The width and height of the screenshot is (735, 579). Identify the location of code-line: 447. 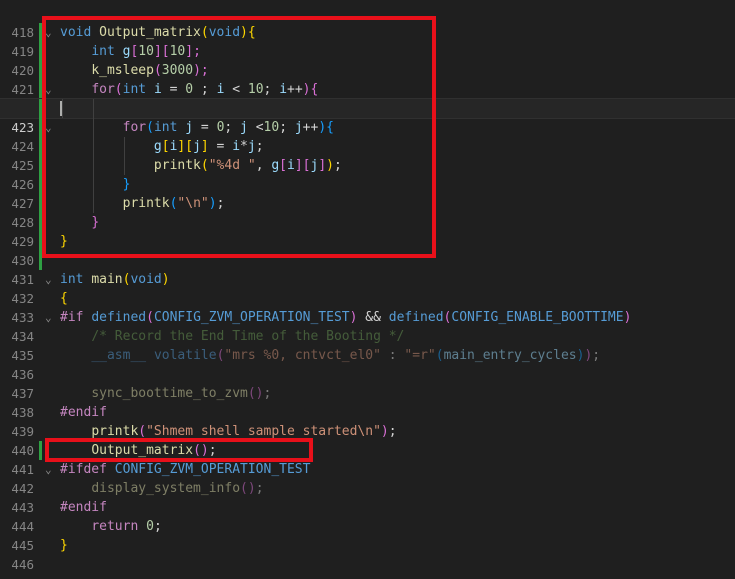
(367, 567).